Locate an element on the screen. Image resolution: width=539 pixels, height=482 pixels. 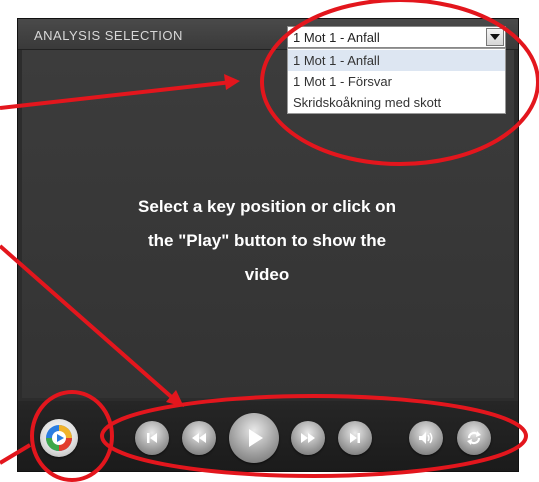
analysis-option: Skridskoåkning med skott is located at coordinates (396, 102).